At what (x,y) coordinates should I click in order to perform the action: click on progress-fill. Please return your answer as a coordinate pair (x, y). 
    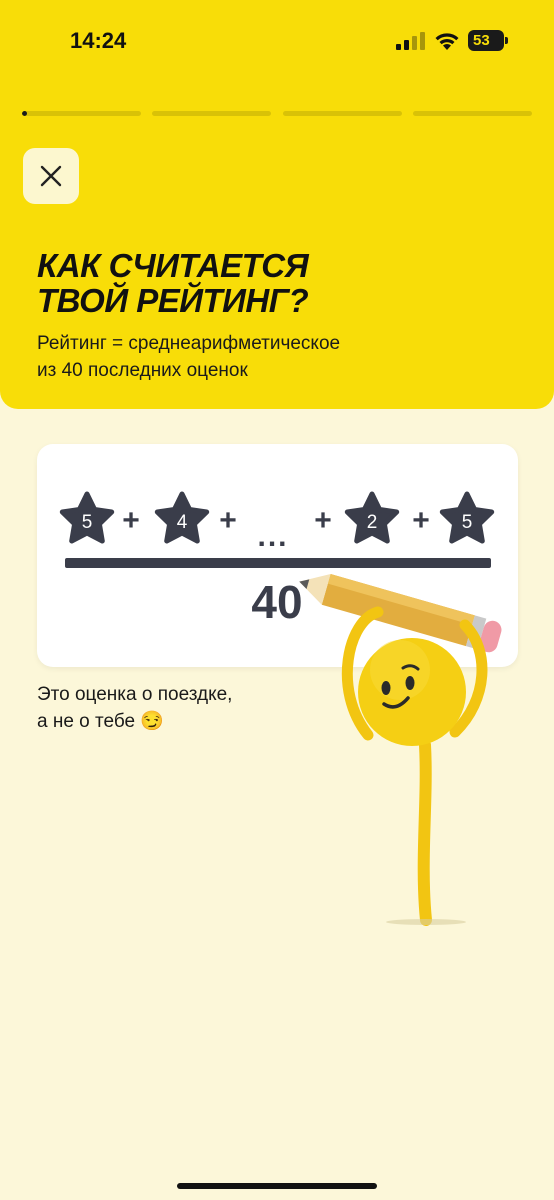
    Looking at the image, I should click on (24, 113).